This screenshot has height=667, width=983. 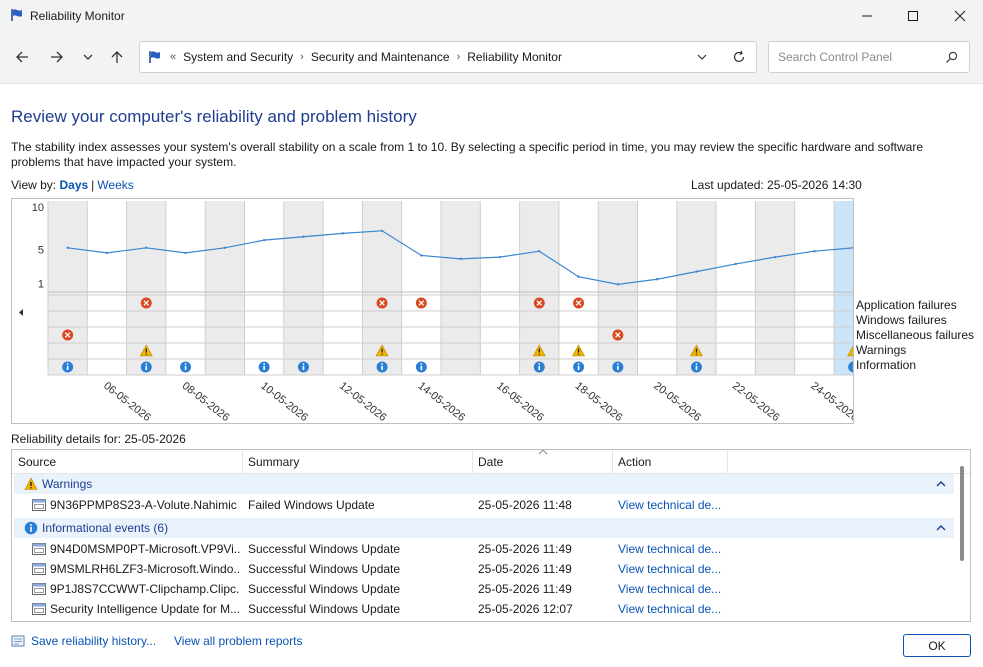 What do you see at coordinates (962, 513) in the screenshot?
I see `table-scrollbar` at bounding box center [962, 513].